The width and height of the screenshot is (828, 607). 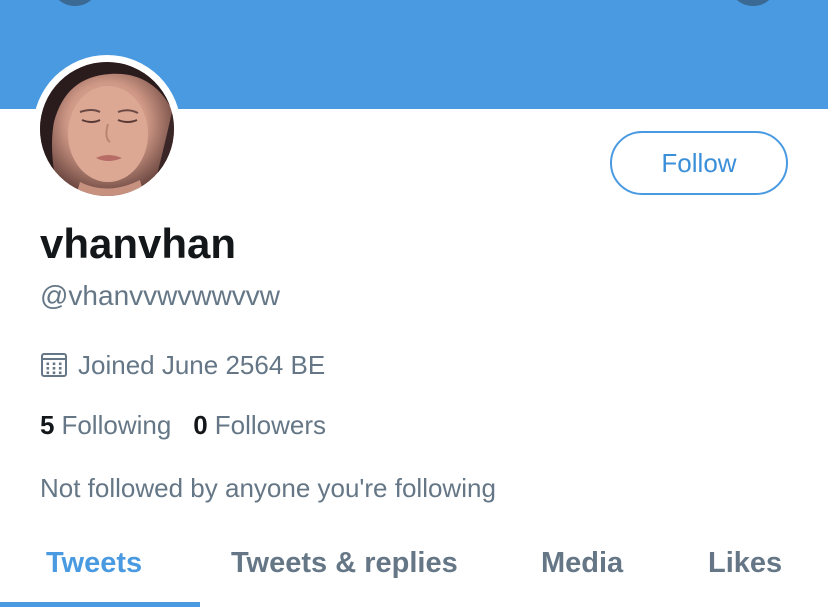 I want to click on calendar-icon, so click(x=54, y=365).